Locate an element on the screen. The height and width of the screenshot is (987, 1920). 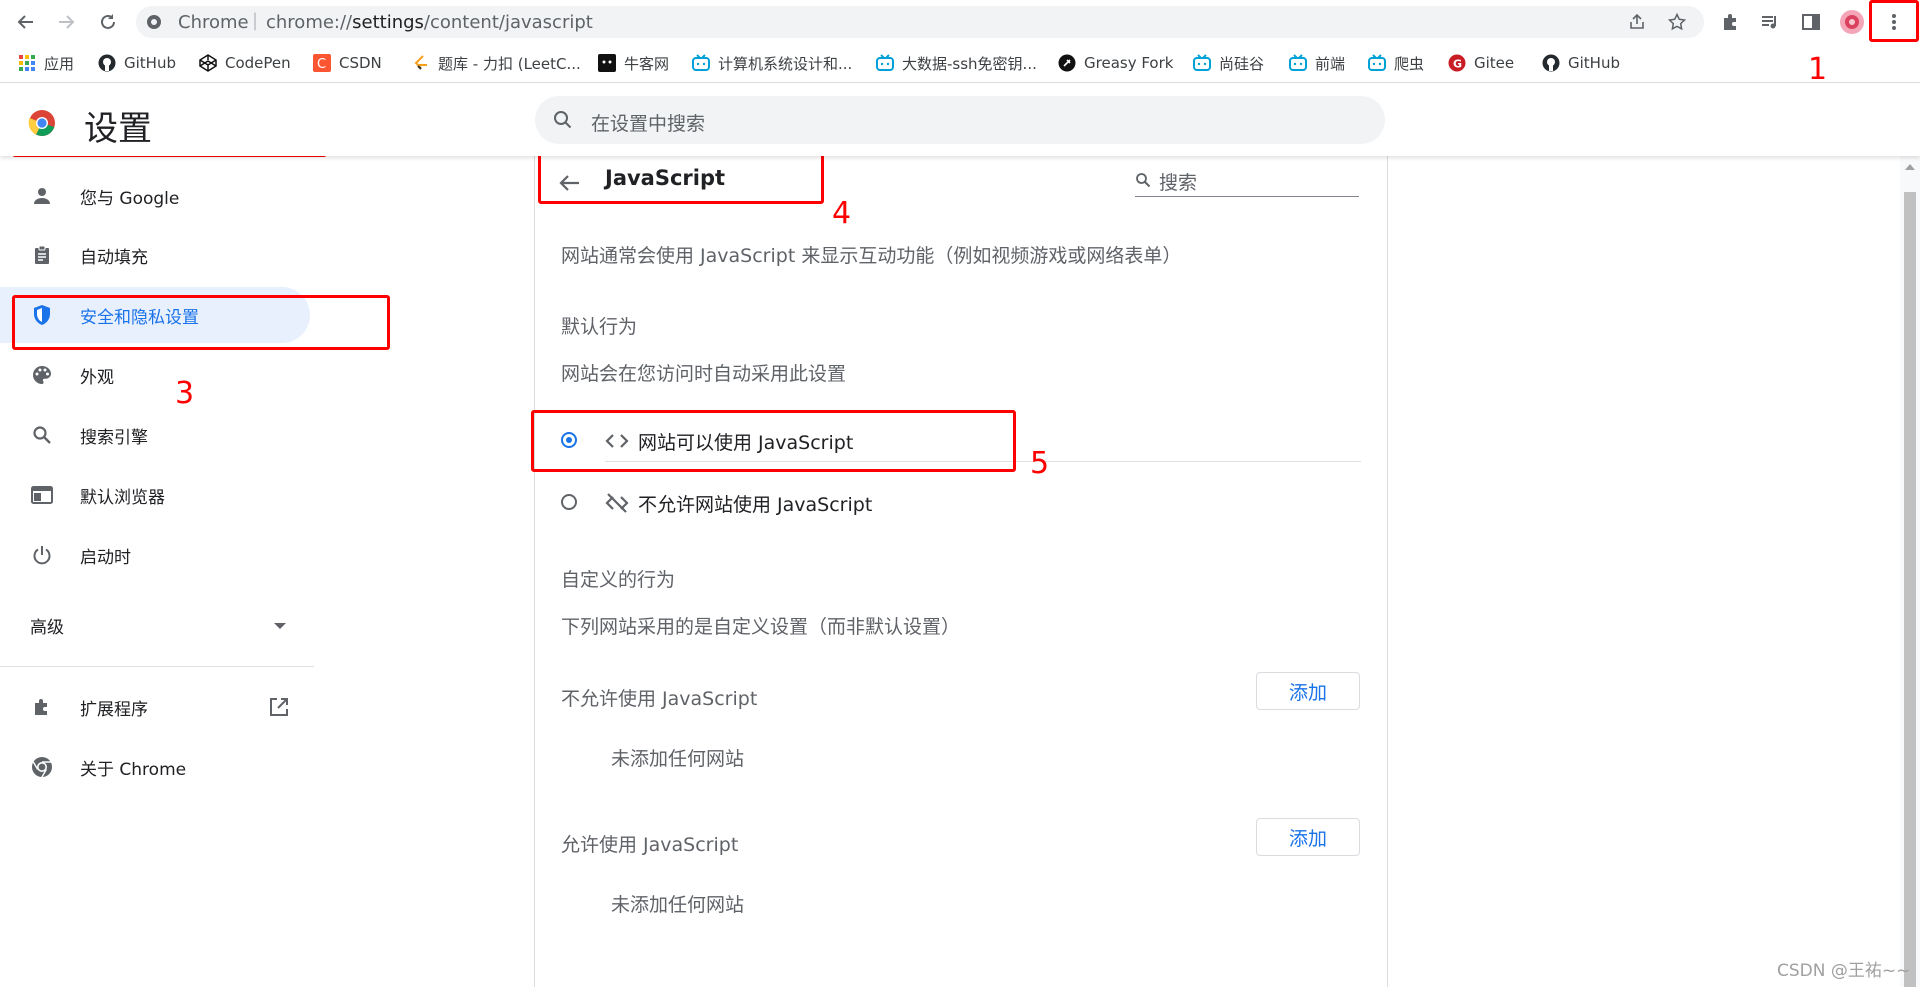
sidebar-item-default-browser: 默认浏览器 is located at coordinates (155, 495).